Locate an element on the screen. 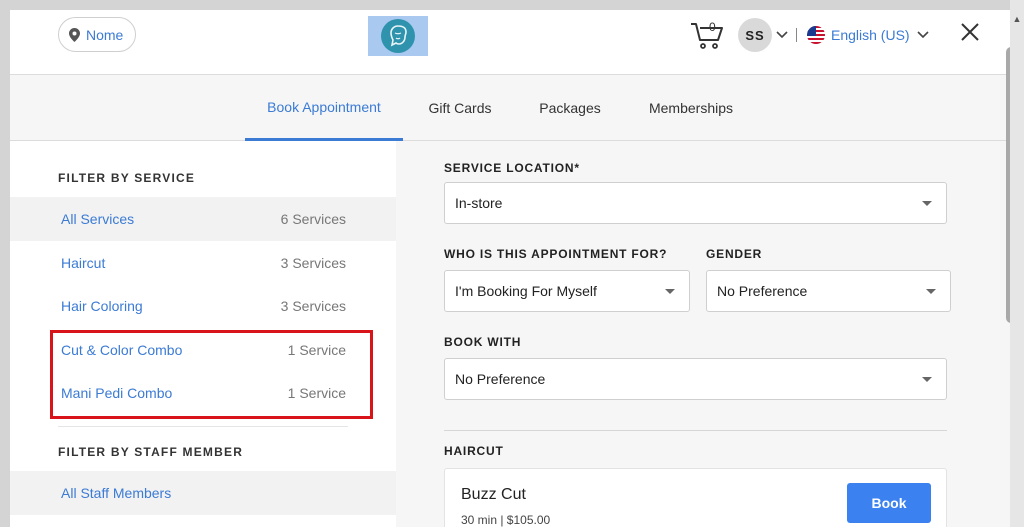  section-divider is located at coordinates (695, 430).